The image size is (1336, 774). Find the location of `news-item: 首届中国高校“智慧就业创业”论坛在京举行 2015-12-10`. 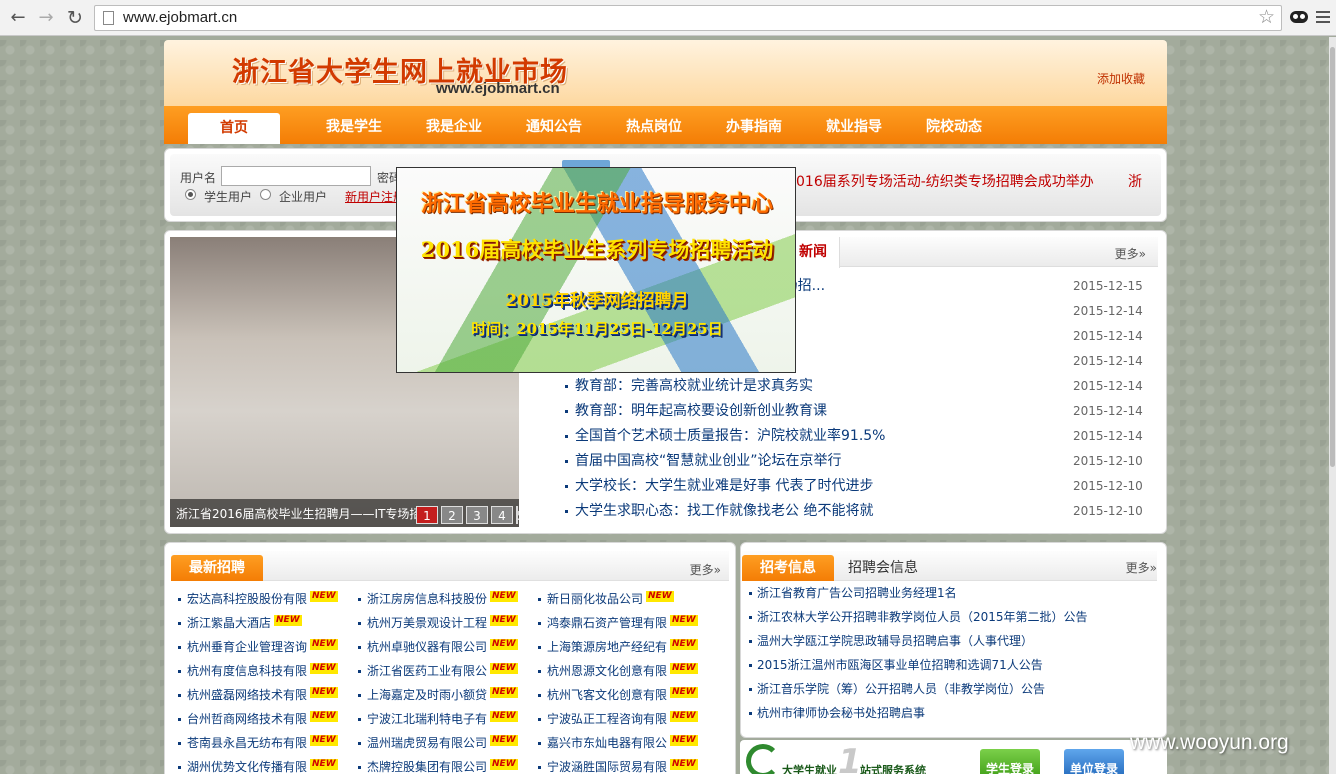

news-item: 首届中国高校“智慧就业创业”论坛在京举行 2015-12-10 is located at coordinates (856, 461).